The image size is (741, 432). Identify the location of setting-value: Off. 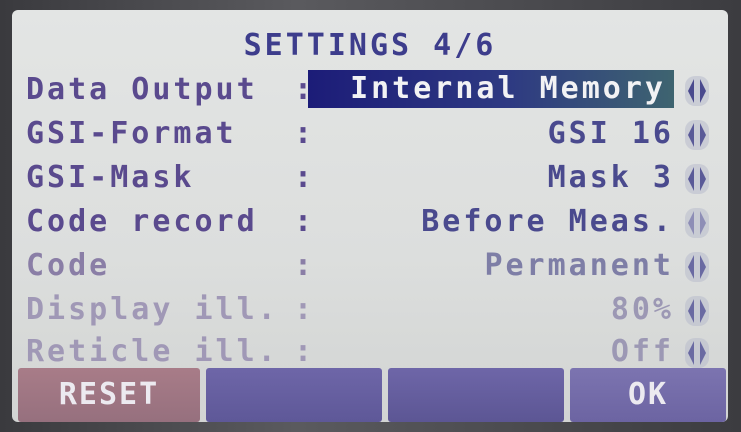
(642, 351).